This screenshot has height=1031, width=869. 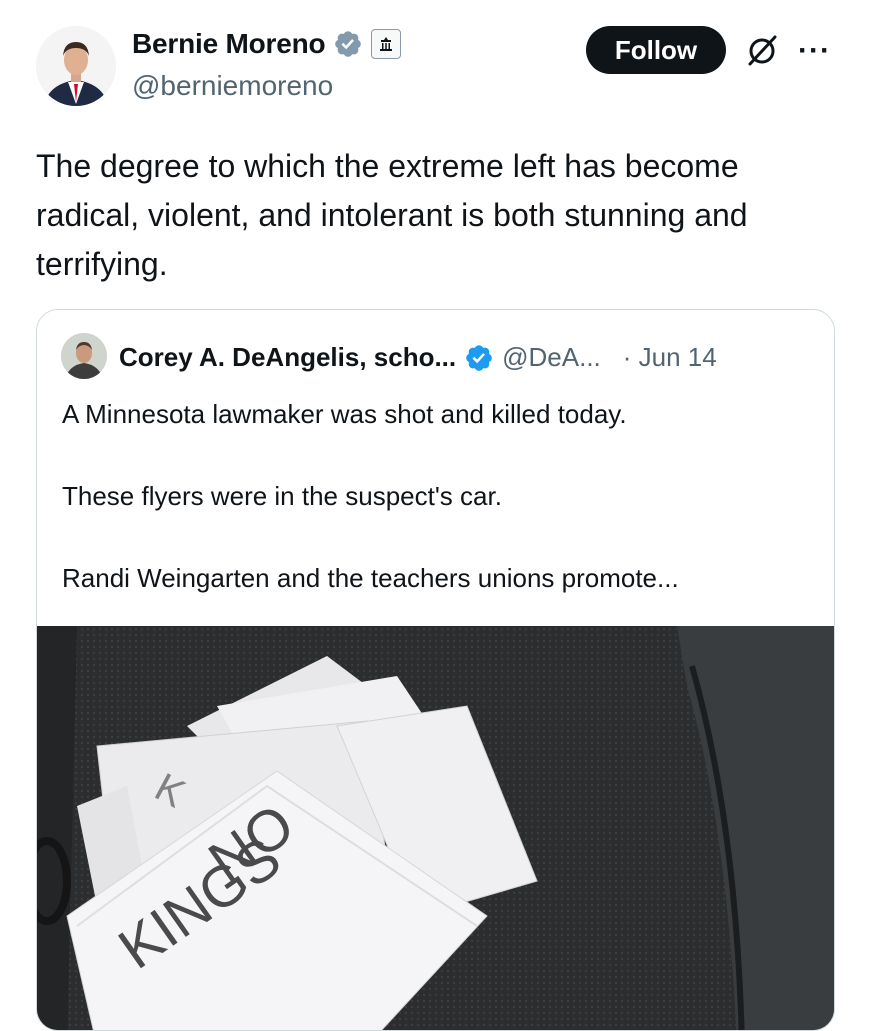 I want to click on author-handle: @berniemoreno, so click(x=232, y=86).